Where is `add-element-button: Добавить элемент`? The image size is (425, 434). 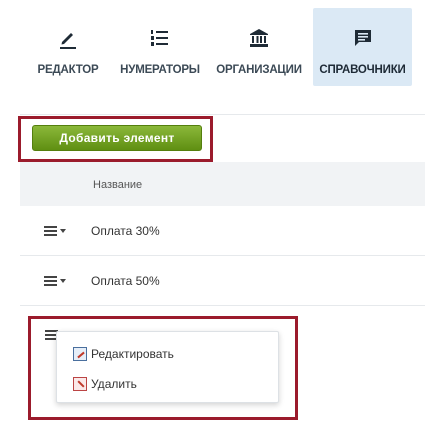
add-element-button: Добавить элемент is located at coordinates (117, 138).